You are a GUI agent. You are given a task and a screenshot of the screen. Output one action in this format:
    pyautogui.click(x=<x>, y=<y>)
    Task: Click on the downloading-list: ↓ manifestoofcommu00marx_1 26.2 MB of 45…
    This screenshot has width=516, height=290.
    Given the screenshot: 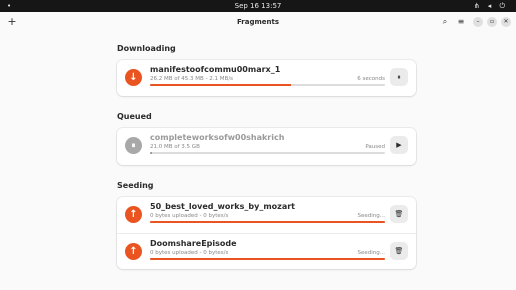 What is the action you would take?
    pyautogui.click(x=266, y=78)
    